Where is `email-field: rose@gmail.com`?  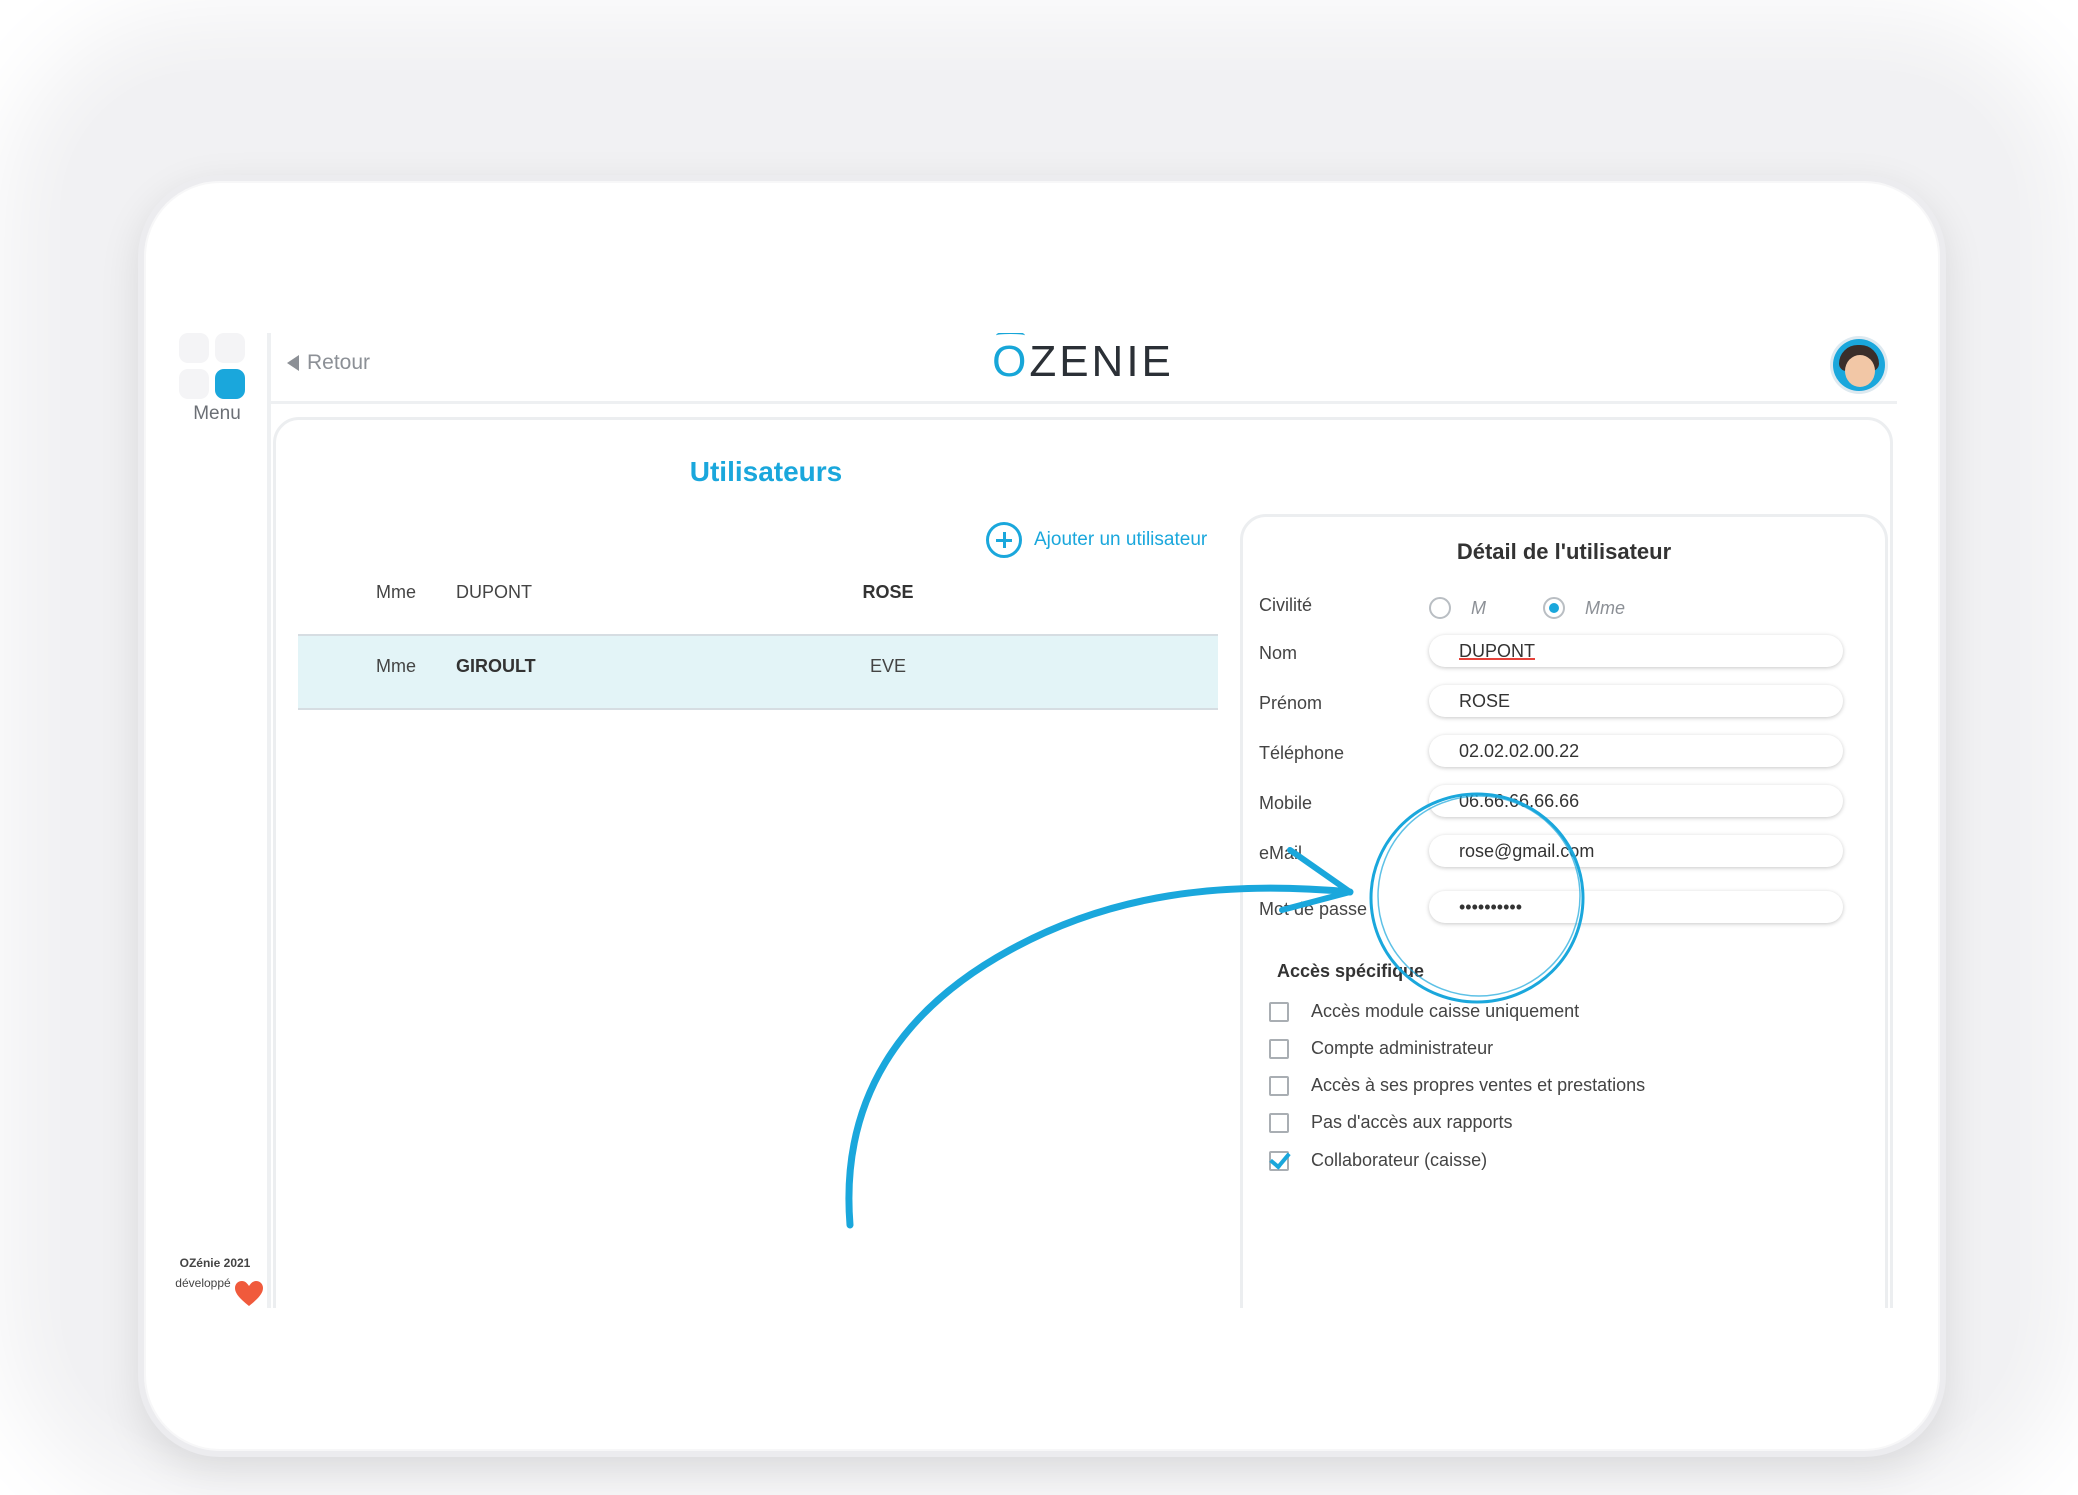
email-field: rose@gmail.com is located at coordinates (1636, 851).